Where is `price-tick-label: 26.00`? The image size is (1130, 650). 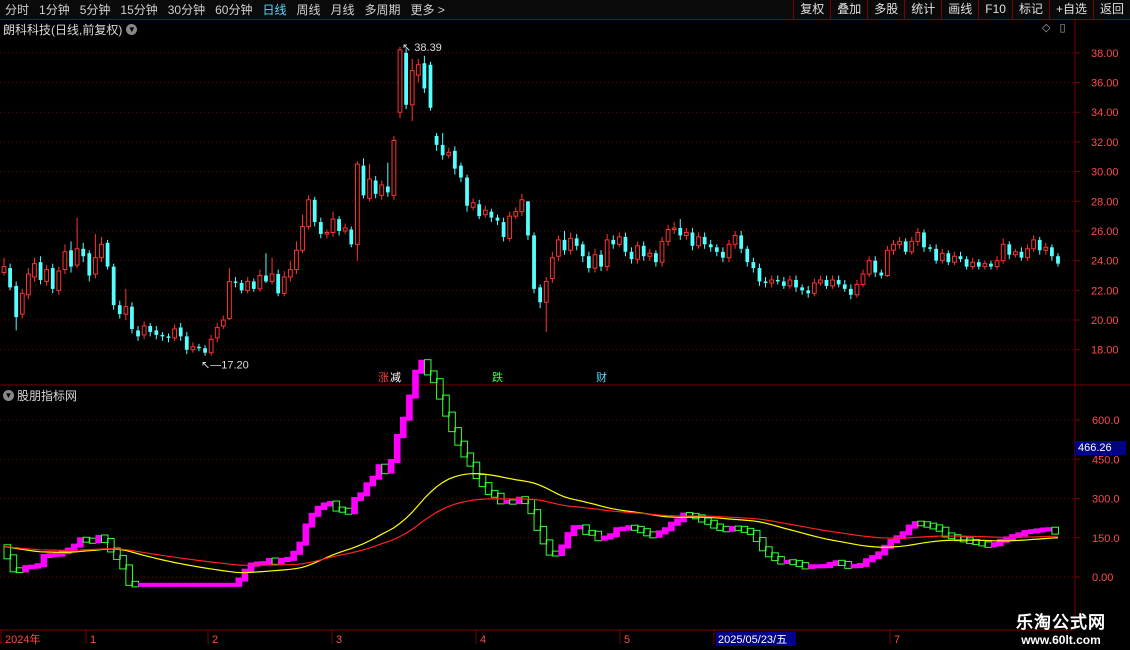
price-tick-label: 26.00 is located at coordinates (1105, 232).